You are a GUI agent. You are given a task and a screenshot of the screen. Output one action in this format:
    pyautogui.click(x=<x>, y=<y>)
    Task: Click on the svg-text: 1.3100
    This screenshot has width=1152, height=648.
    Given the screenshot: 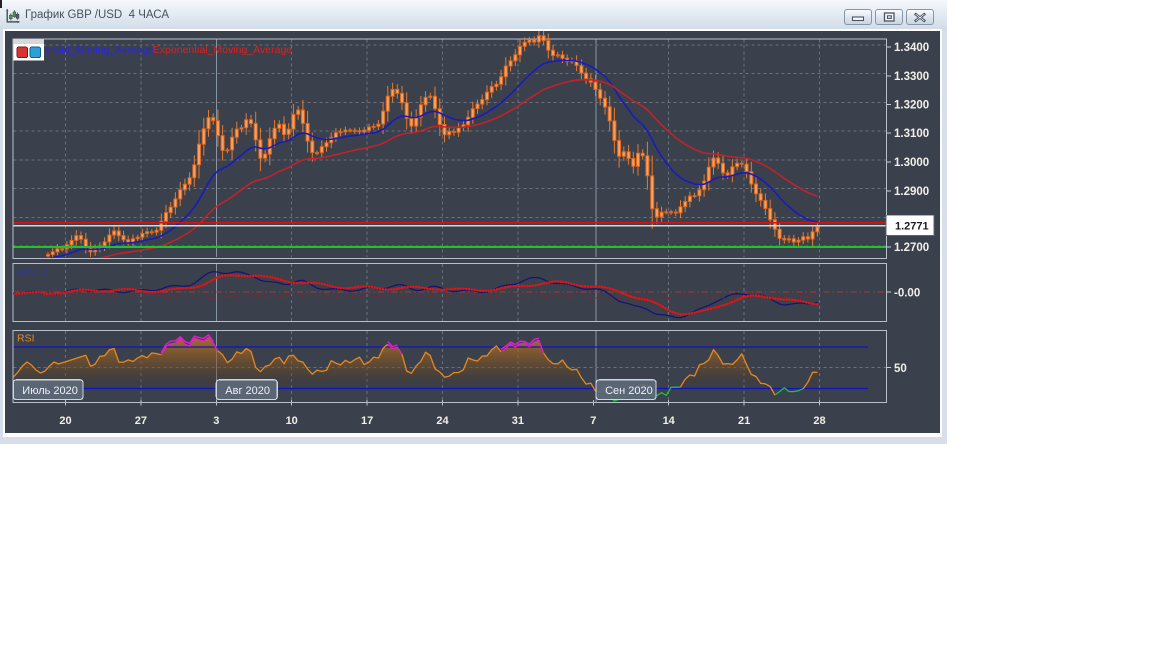 What is the action you would take?
    pyautogui.click(x=911, y=134)
    